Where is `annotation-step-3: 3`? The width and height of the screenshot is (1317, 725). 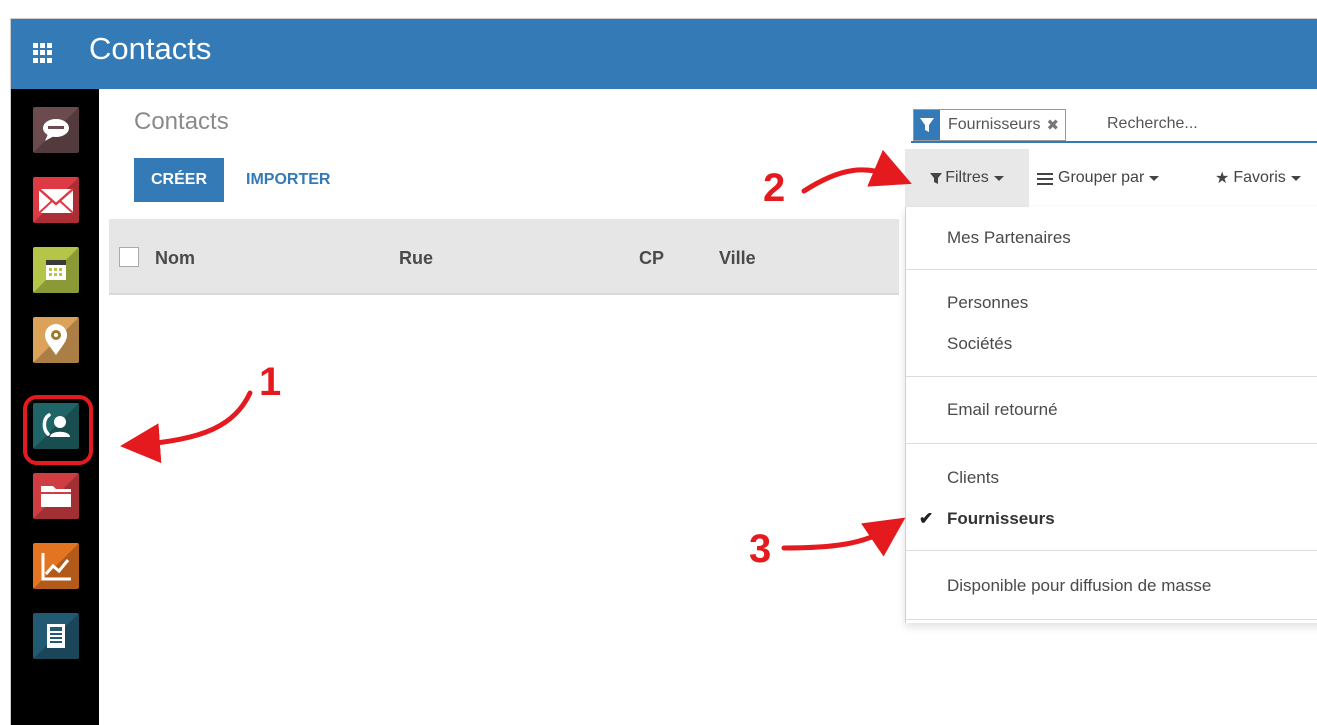 annotation-step-3: 3 is located at coordinates (760, 549).